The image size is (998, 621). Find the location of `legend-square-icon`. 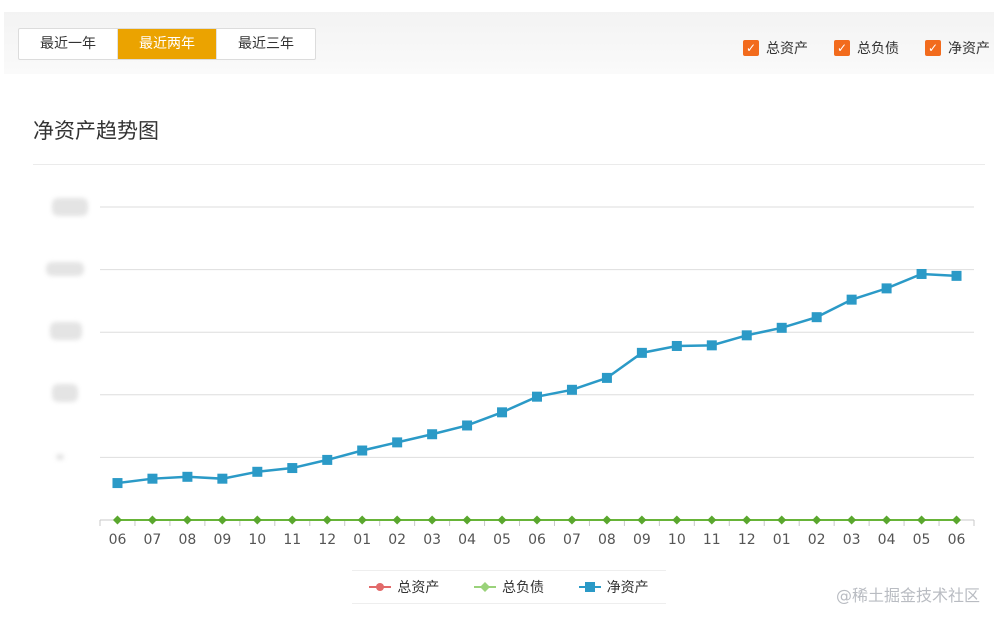

legend-square-icon is located at coordinates (589, 587).